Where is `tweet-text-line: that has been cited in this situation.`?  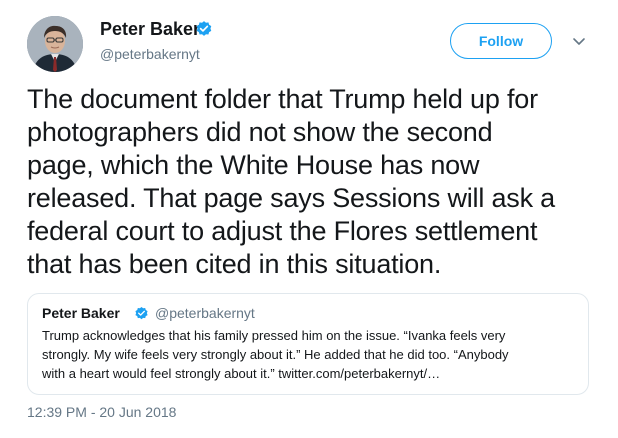
tweet-text-line: that has been cited in this situation. is located at coordinates (234, 264).